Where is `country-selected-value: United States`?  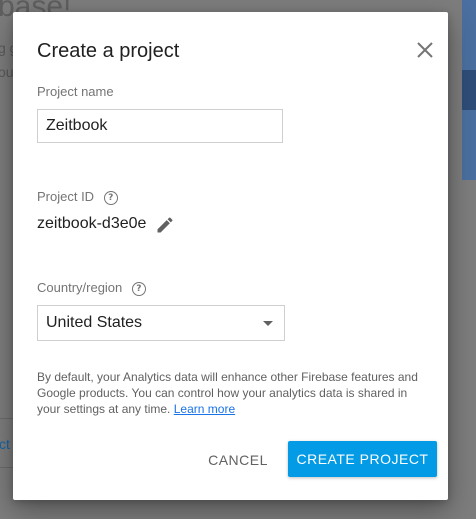
country-selected-value: United States is located at coordinates (94, 322).